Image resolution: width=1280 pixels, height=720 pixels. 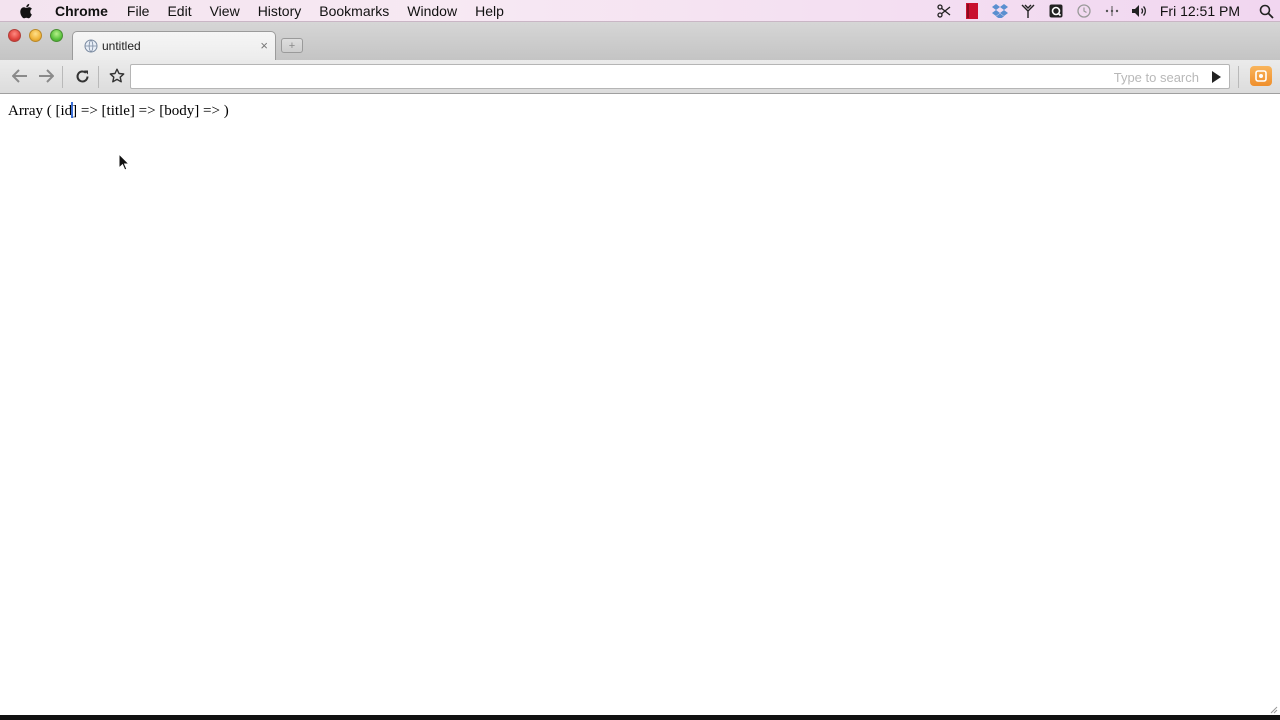 What do you see at coordinates (1056, 11) in the screenshot?
I see `quicksilver-icon` at bounding box center [1056, 11].